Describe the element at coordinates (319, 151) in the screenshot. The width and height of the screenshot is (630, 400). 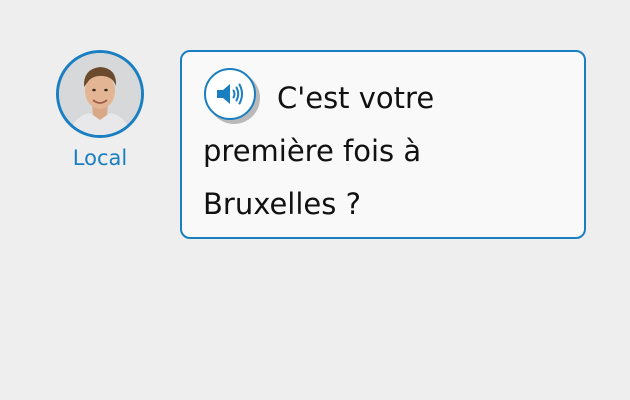
I see `message-text: C'est votre première fois à Bruxelles ?` at that location.